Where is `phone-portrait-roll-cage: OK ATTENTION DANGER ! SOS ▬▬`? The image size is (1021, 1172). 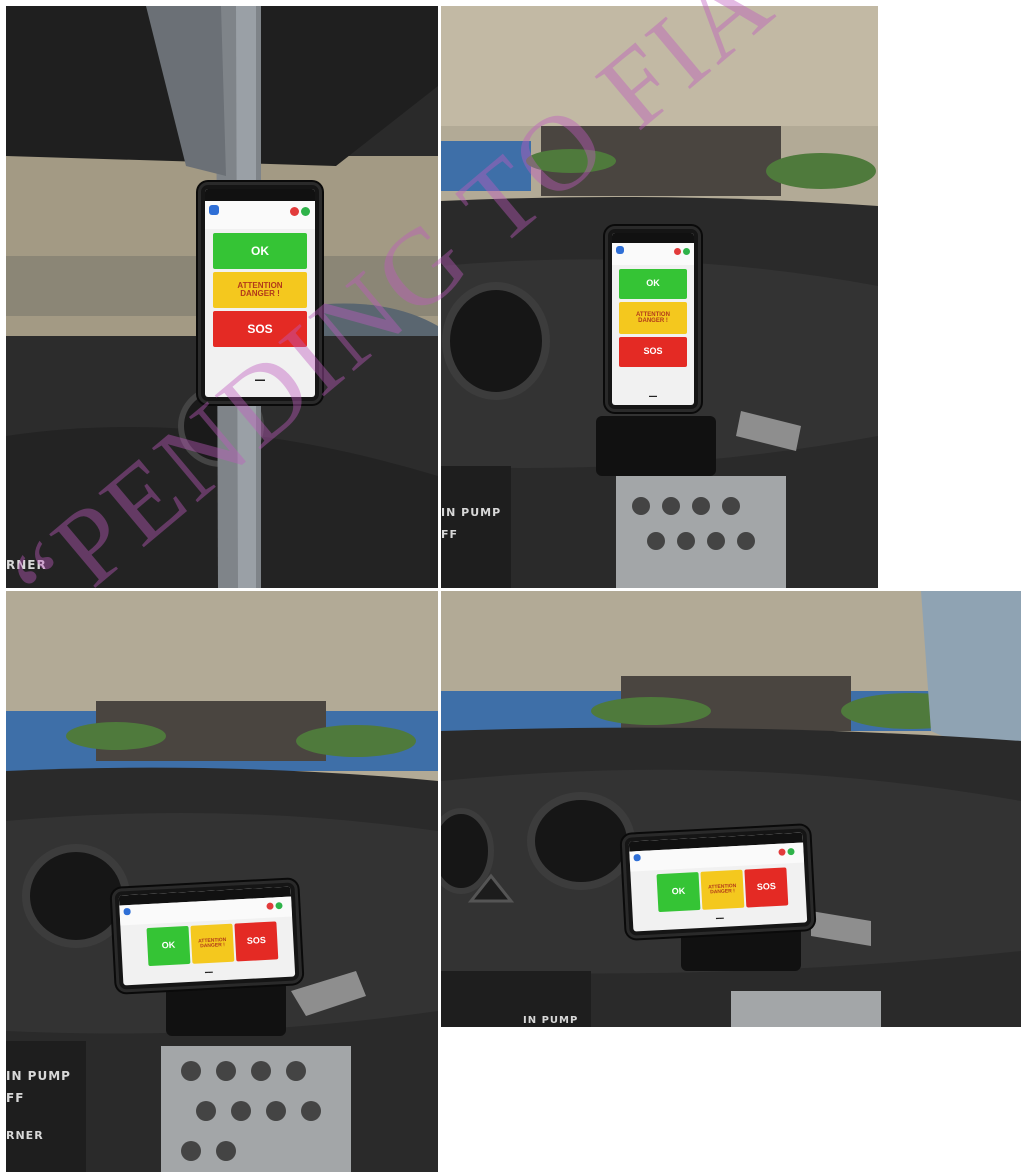 phone-portrait-roll-cage: OK ATTENTION DANGER ! SOS ▬▬ is located at coordinates (260, 293).